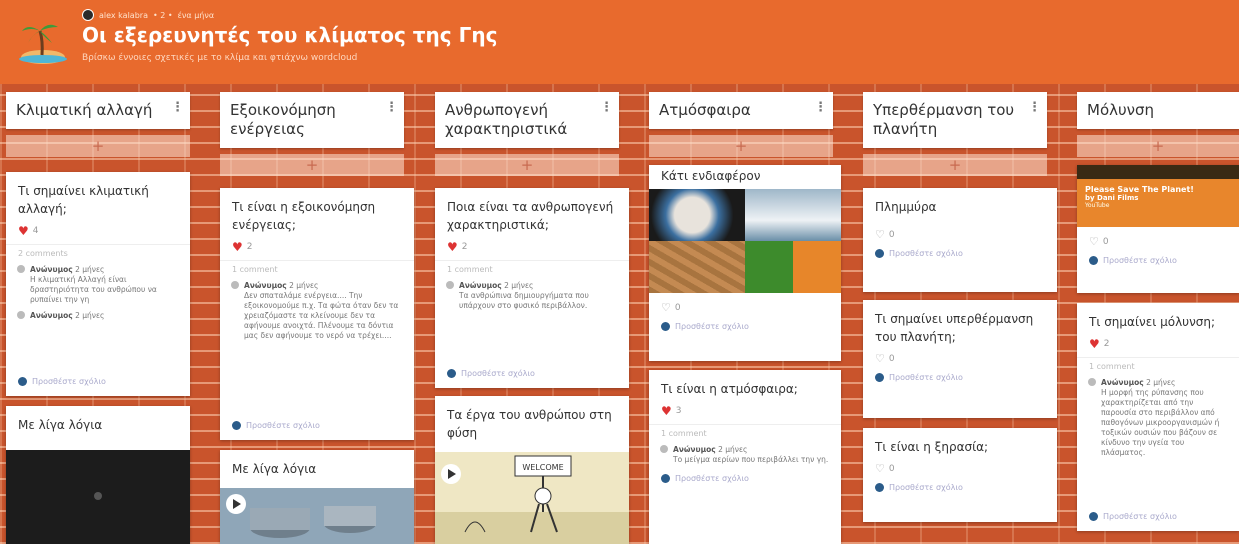  Describe the element at coordinates (312, 134) in the screenshot. I see `column-exoikonomisi-energeias: Εξοικονόμηση ενέργειας ⋮ +` at that location.